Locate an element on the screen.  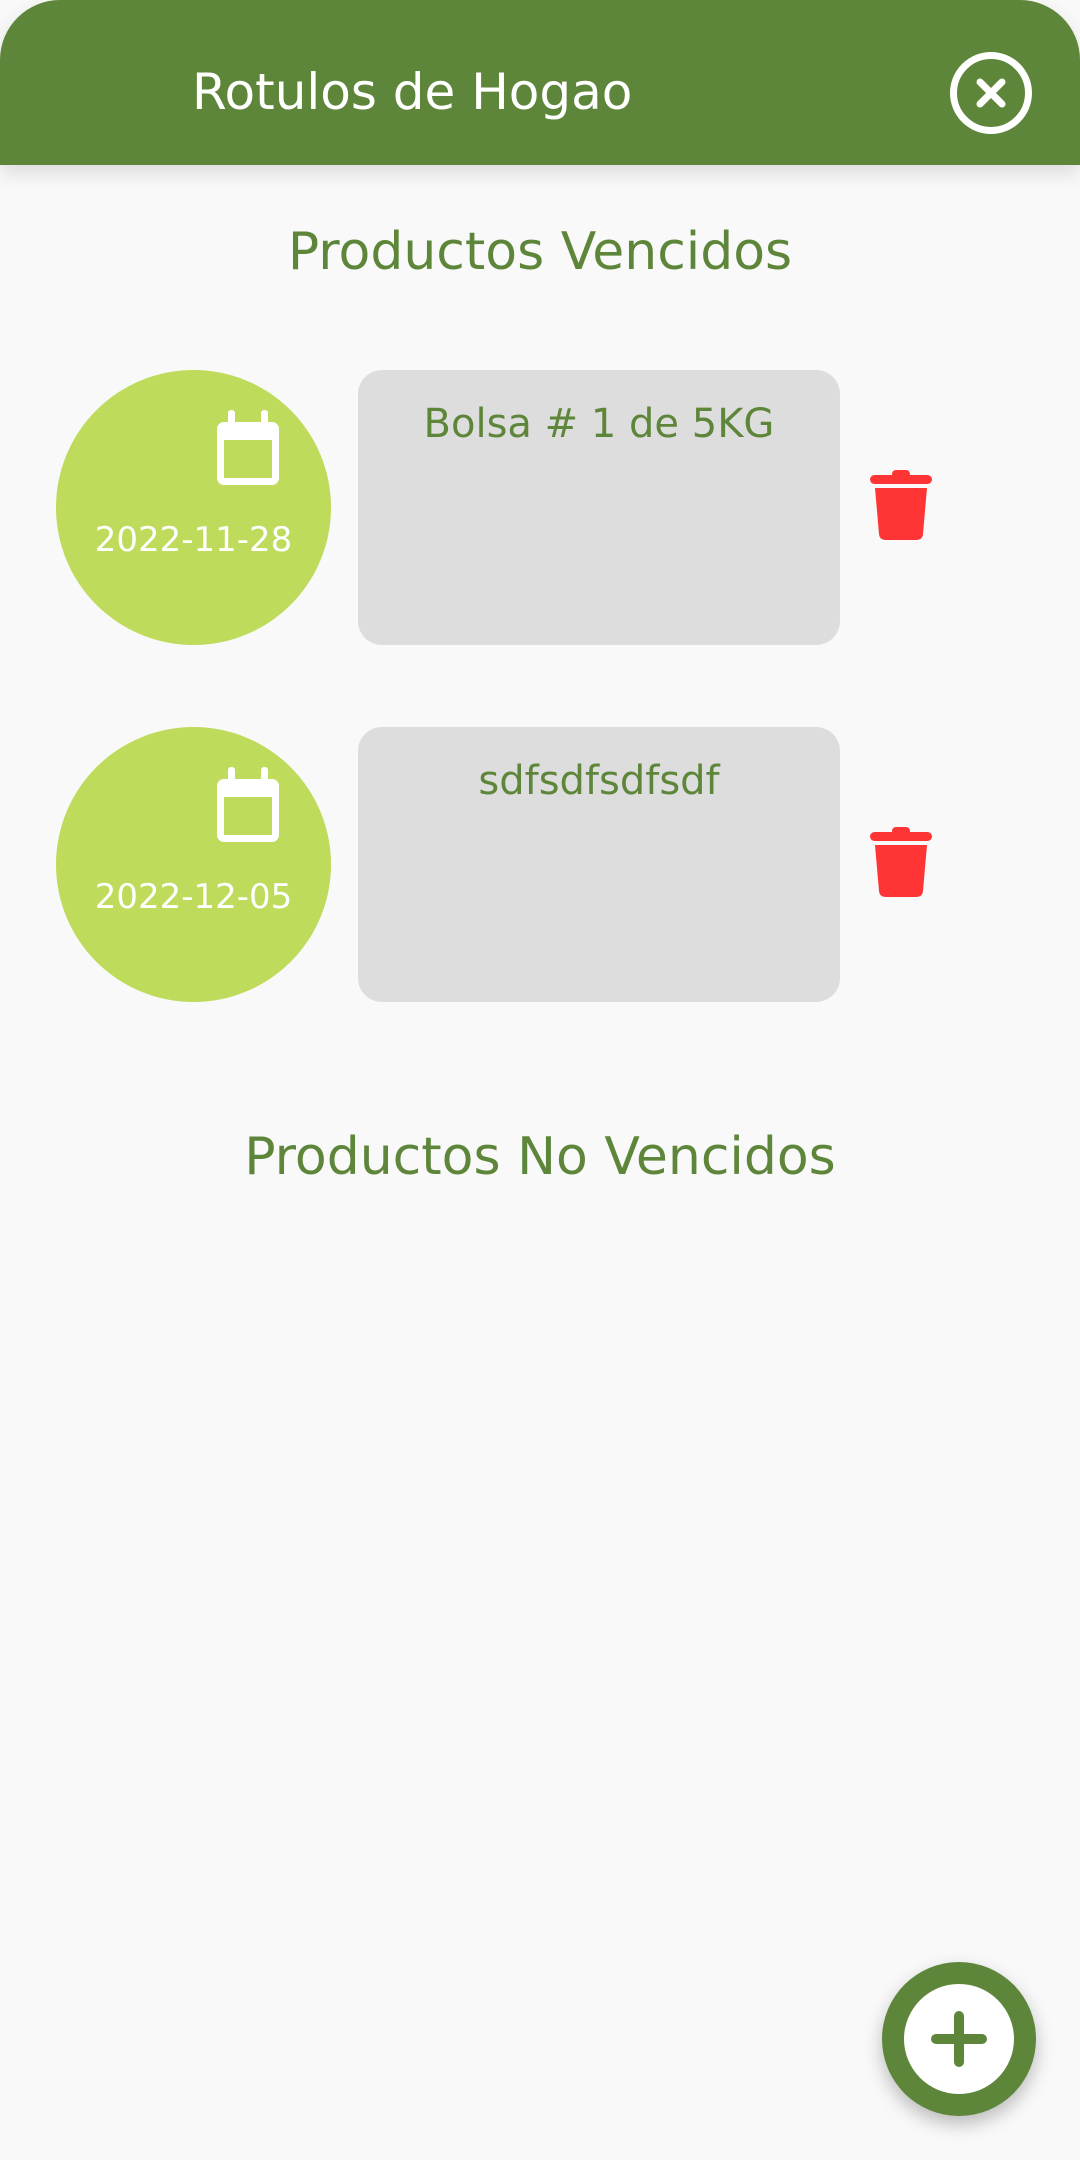
app-header: Rotulos de Hogao is located at coordinates (540, 82).